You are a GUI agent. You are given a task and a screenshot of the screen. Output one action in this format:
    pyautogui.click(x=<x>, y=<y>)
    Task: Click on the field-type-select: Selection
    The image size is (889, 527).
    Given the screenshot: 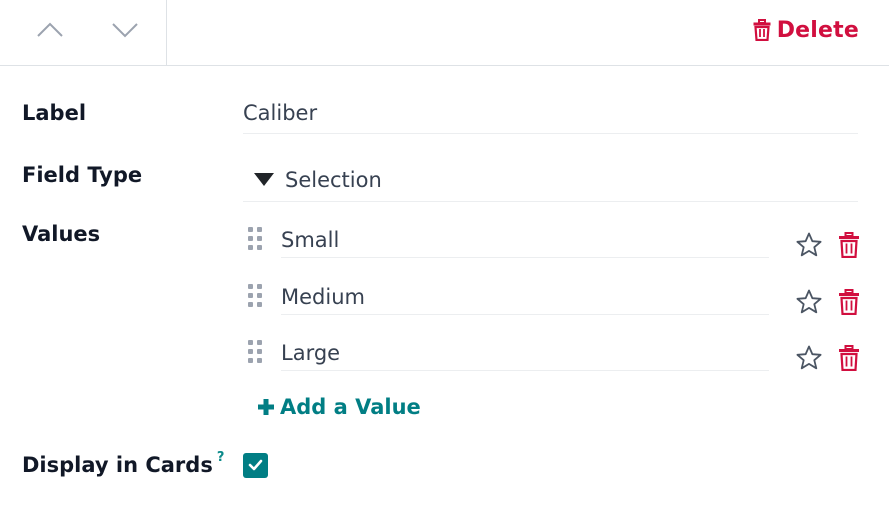 What is the action you would take?
    pyautogui.click(x=550, y=180)
    